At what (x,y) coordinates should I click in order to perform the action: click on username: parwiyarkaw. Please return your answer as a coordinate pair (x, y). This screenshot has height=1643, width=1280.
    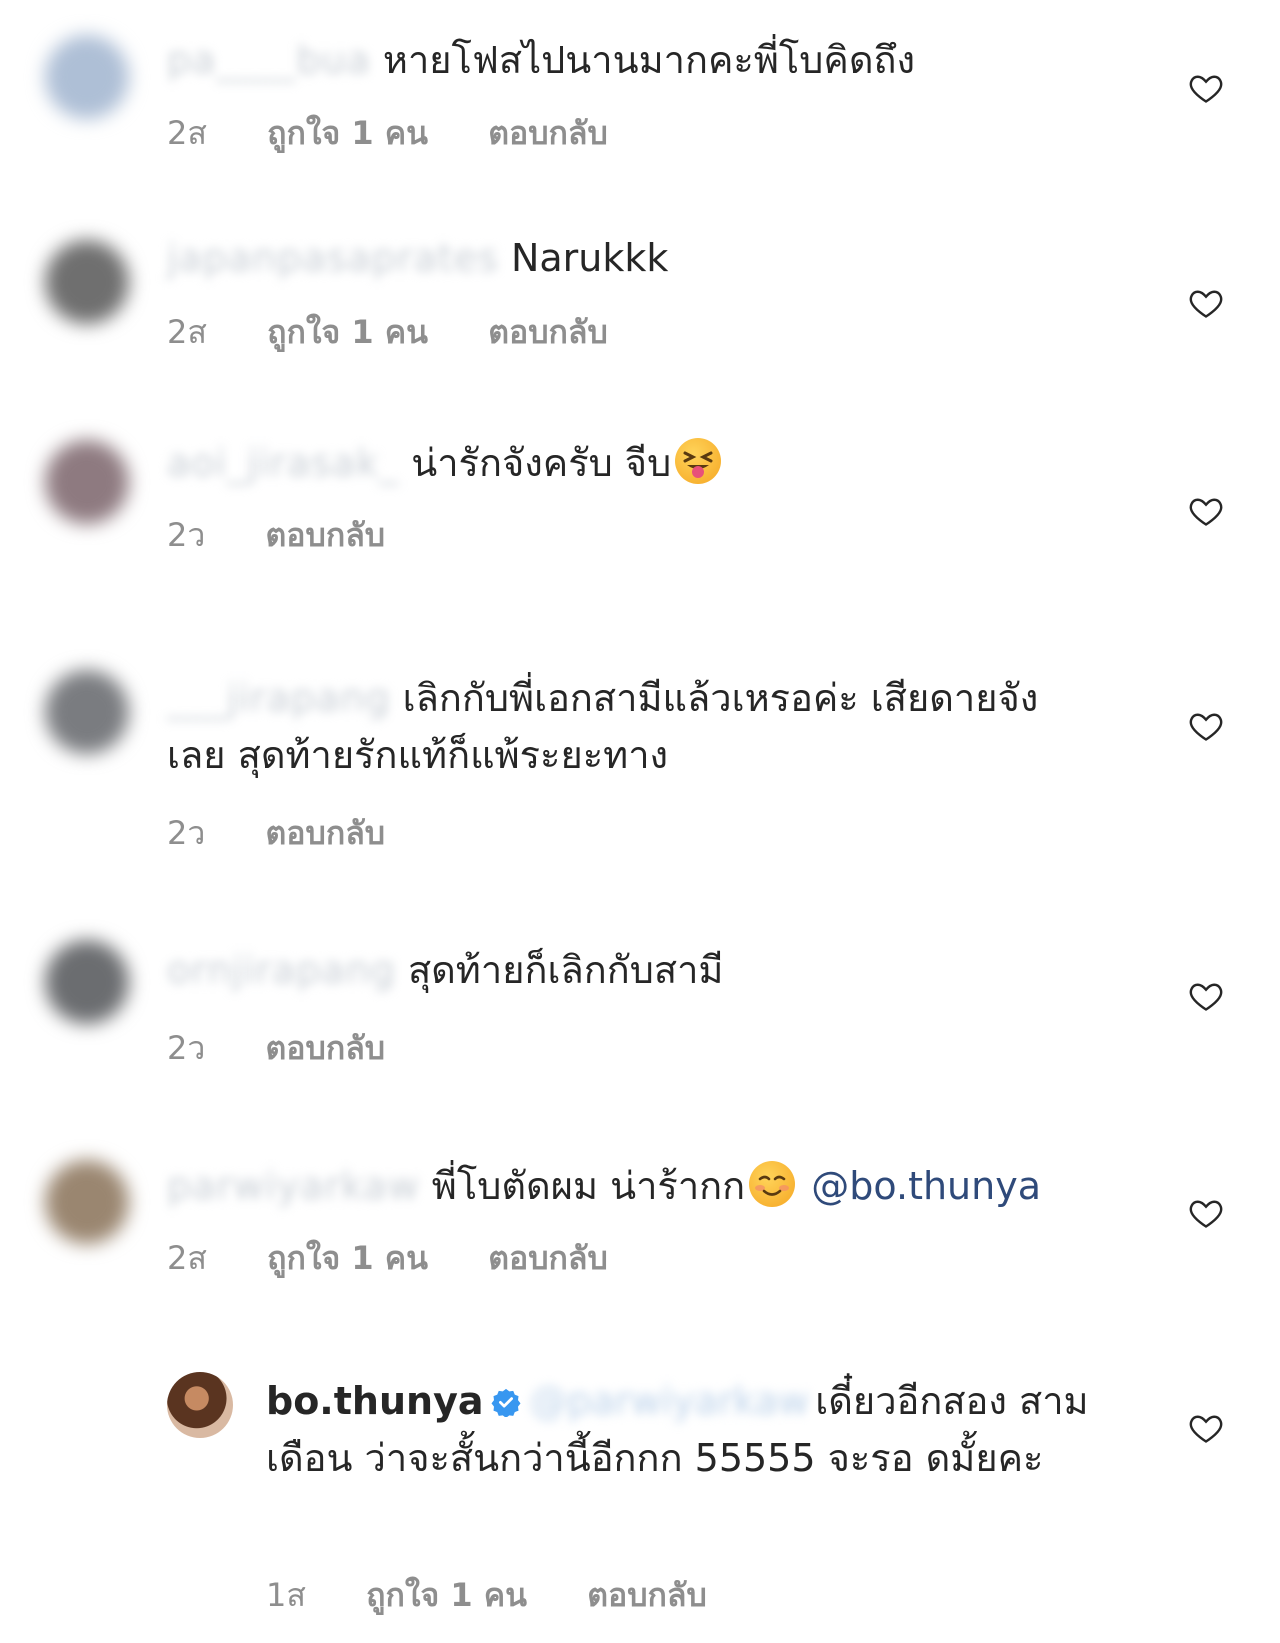
    Looking at the image, I should click on (293, 1186).